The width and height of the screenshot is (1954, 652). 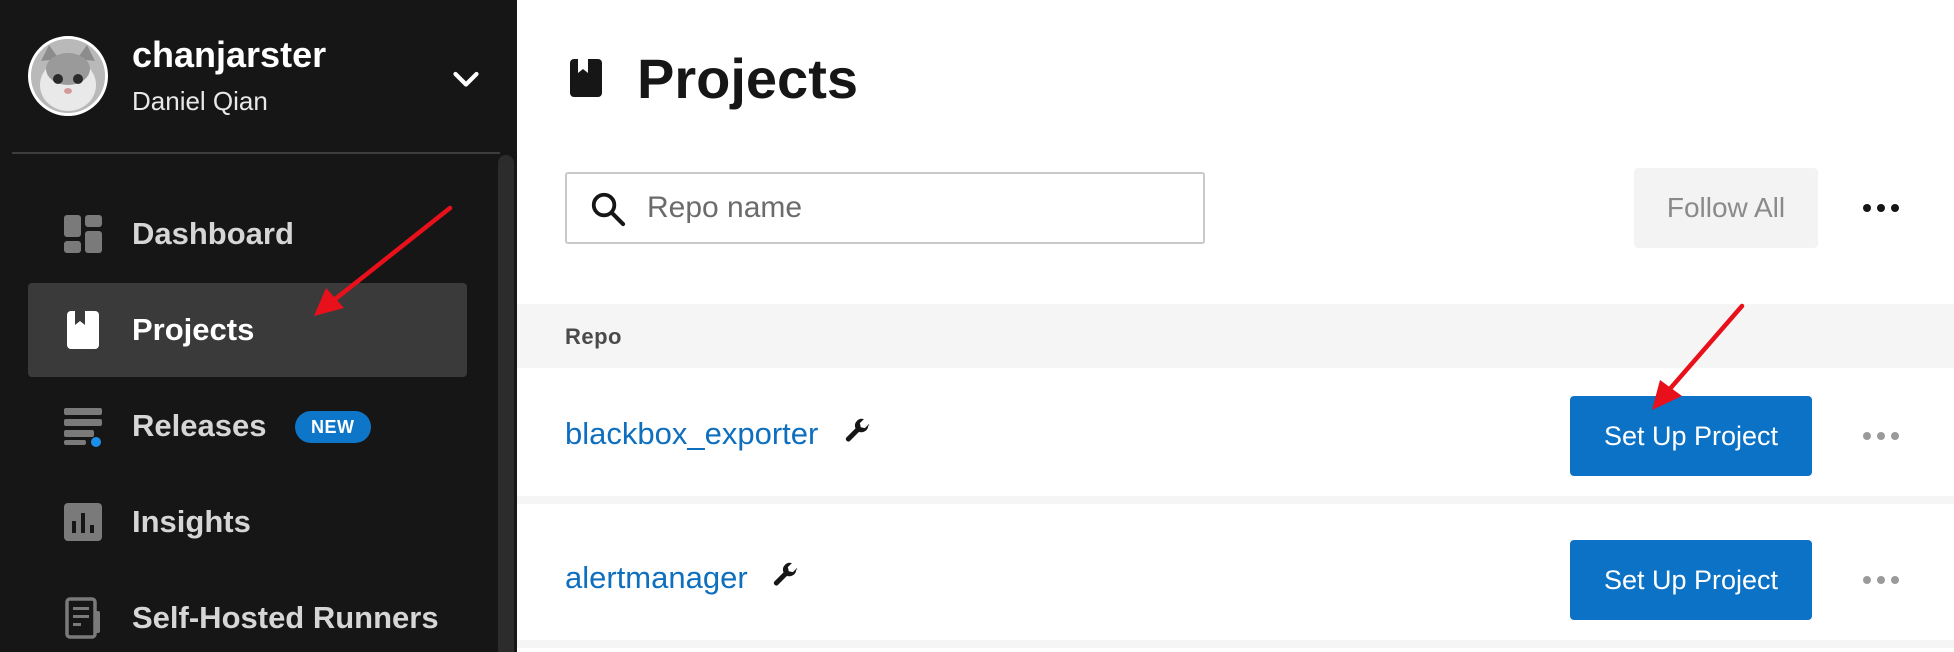 What do you see at coordinates (656, 578) in the screenshot?
I see `repo-link: alertmanager` at bounding box center [656, 578].